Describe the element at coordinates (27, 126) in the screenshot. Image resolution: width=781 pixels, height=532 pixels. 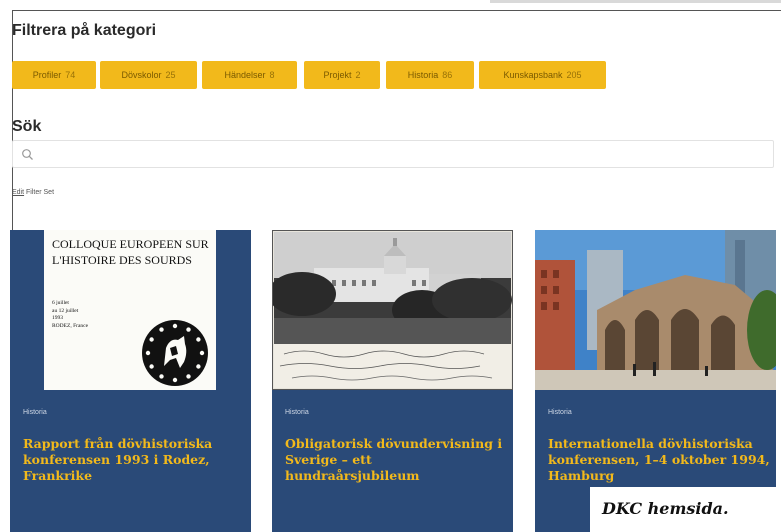
I see `search-heading: Sök` at that location.